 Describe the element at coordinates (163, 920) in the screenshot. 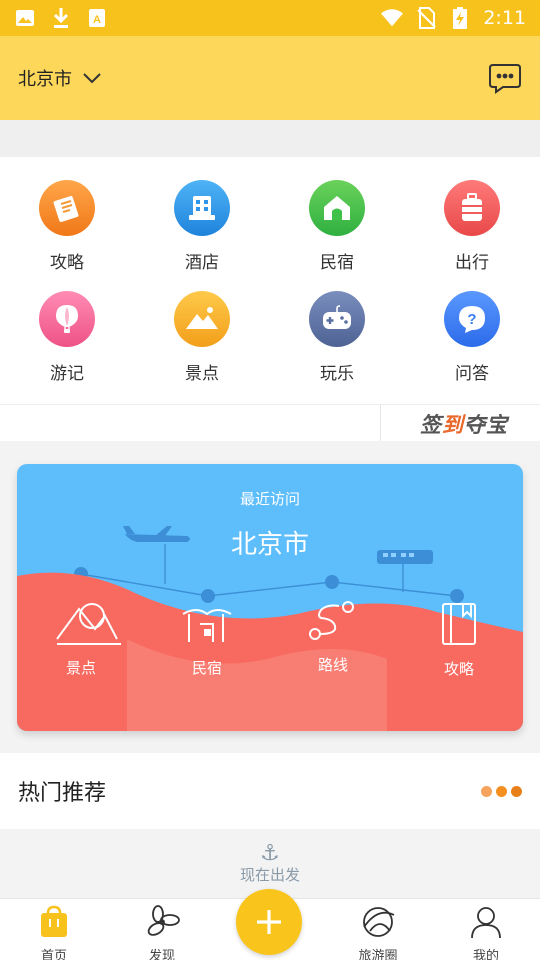

I see `discover-icon` at that location.